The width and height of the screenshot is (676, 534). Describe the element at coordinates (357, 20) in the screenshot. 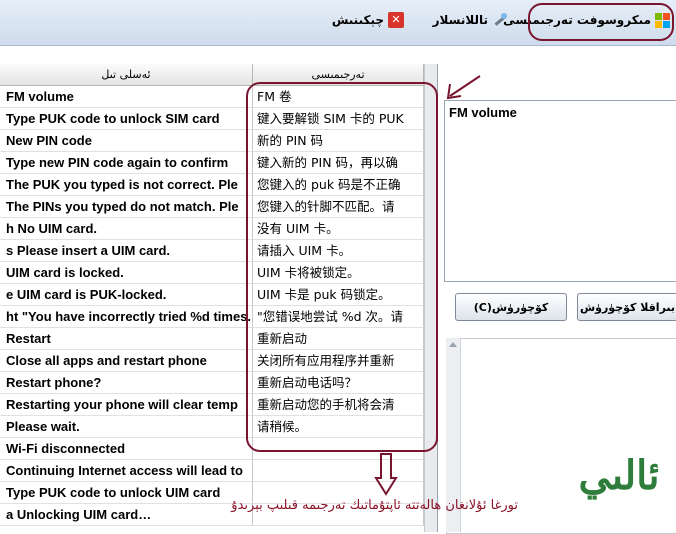

I see `check-label: چېكىنىش` at that location.